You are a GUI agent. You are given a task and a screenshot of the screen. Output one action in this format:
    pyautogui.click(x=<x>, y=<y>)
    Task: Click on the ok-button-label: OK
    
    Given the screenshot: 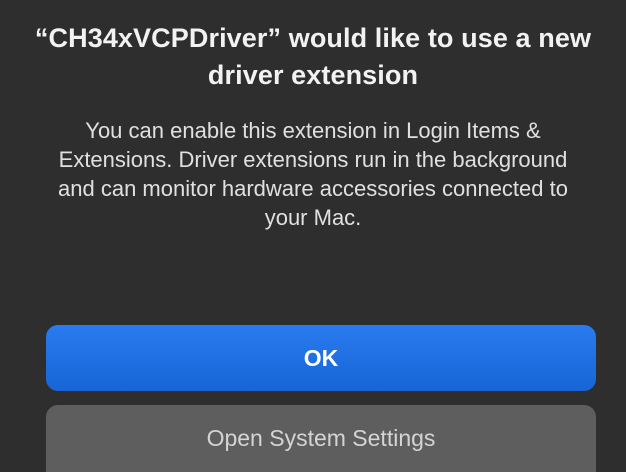 What is the action you would take?
    pyautogui.click(x=321, y=357)
    